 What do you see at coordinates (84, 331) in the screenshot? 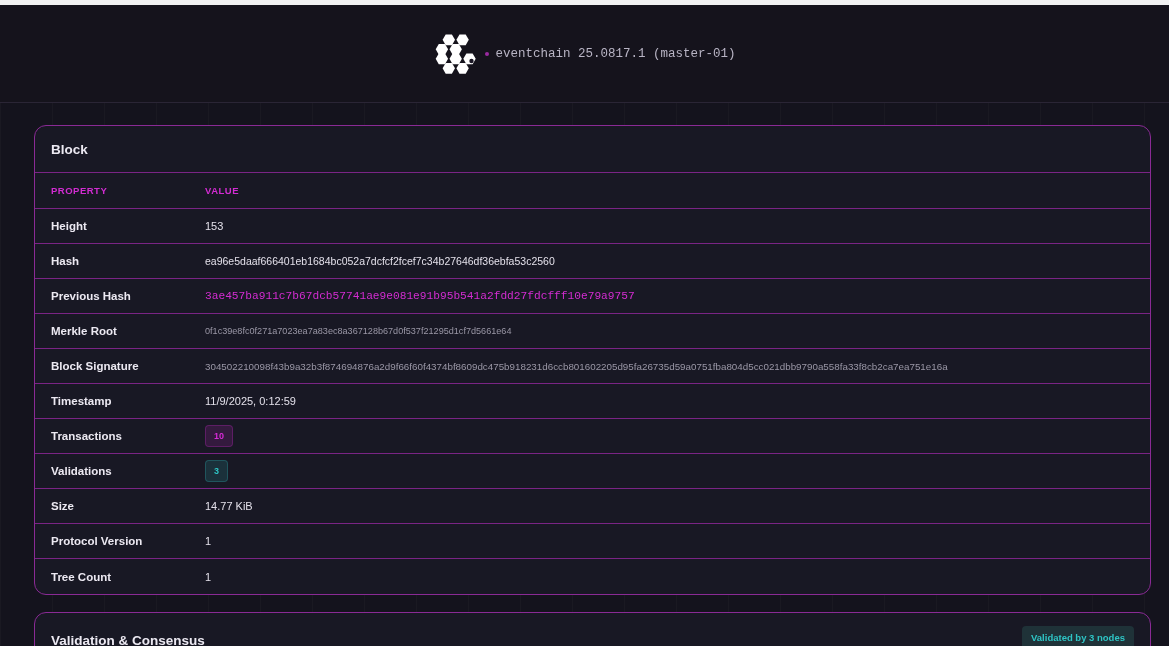
I see `property-label: Merkle Root` at bounding box center [84, 331].